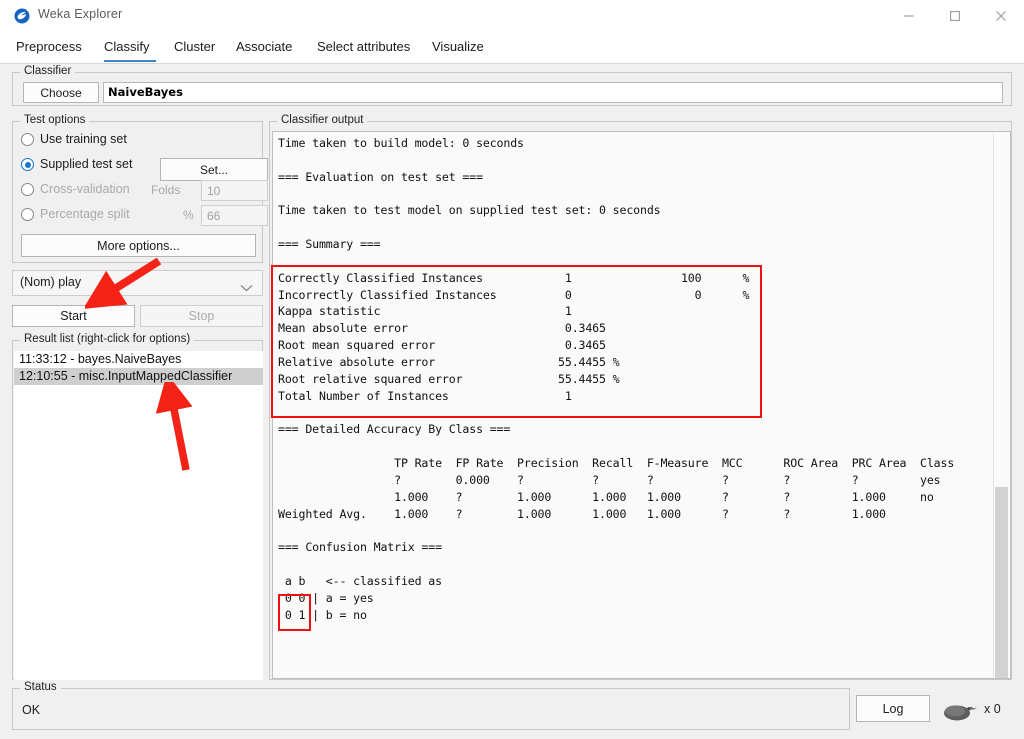 Image resolution: width=1024 pixels, height=739 pixels. I want to click on log-button: Log, so click(893, 708).